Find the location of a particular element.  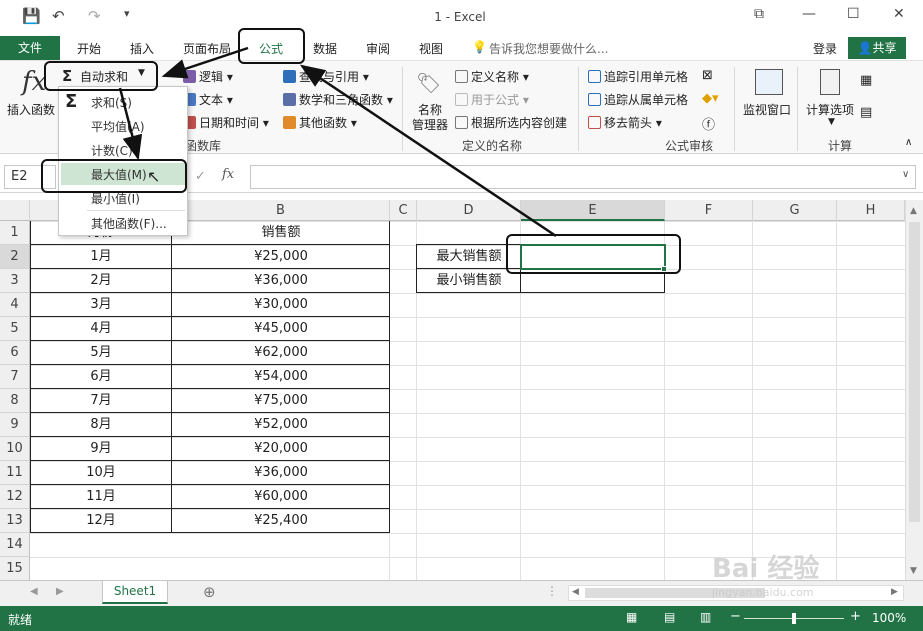

enter-icon: ✓ is located at coordinates (200, 176).